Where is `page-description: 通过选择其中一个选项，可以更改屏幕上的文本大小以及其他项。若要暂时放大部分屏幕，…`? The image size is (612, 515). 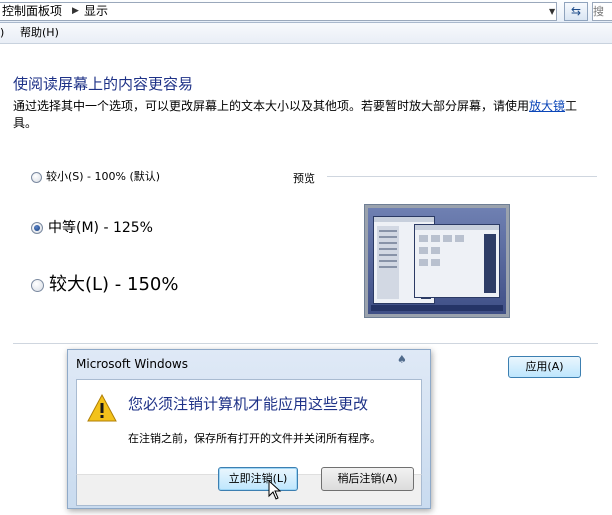
page-description: 通过选择其中一个选项，可以更改屏幕上的文本大小以及其他项。若要暂时放大部分屏幕，… is located at coordinates (305, 115).